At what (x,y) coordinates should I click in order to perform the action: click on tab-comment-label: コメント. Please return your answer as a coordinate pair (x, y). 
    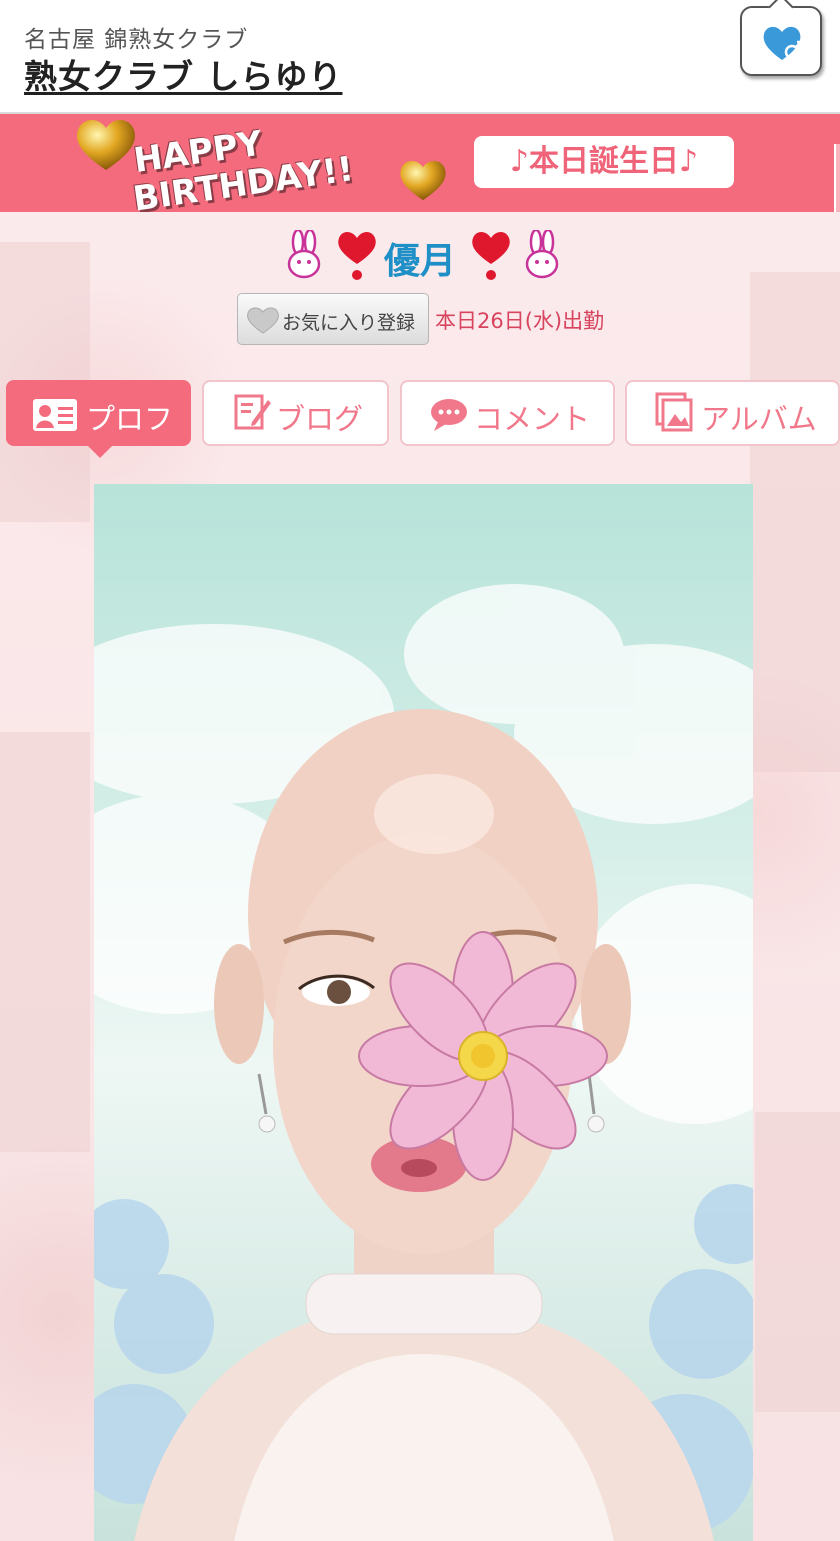
    Looking at the image, I should click on (532, 419).